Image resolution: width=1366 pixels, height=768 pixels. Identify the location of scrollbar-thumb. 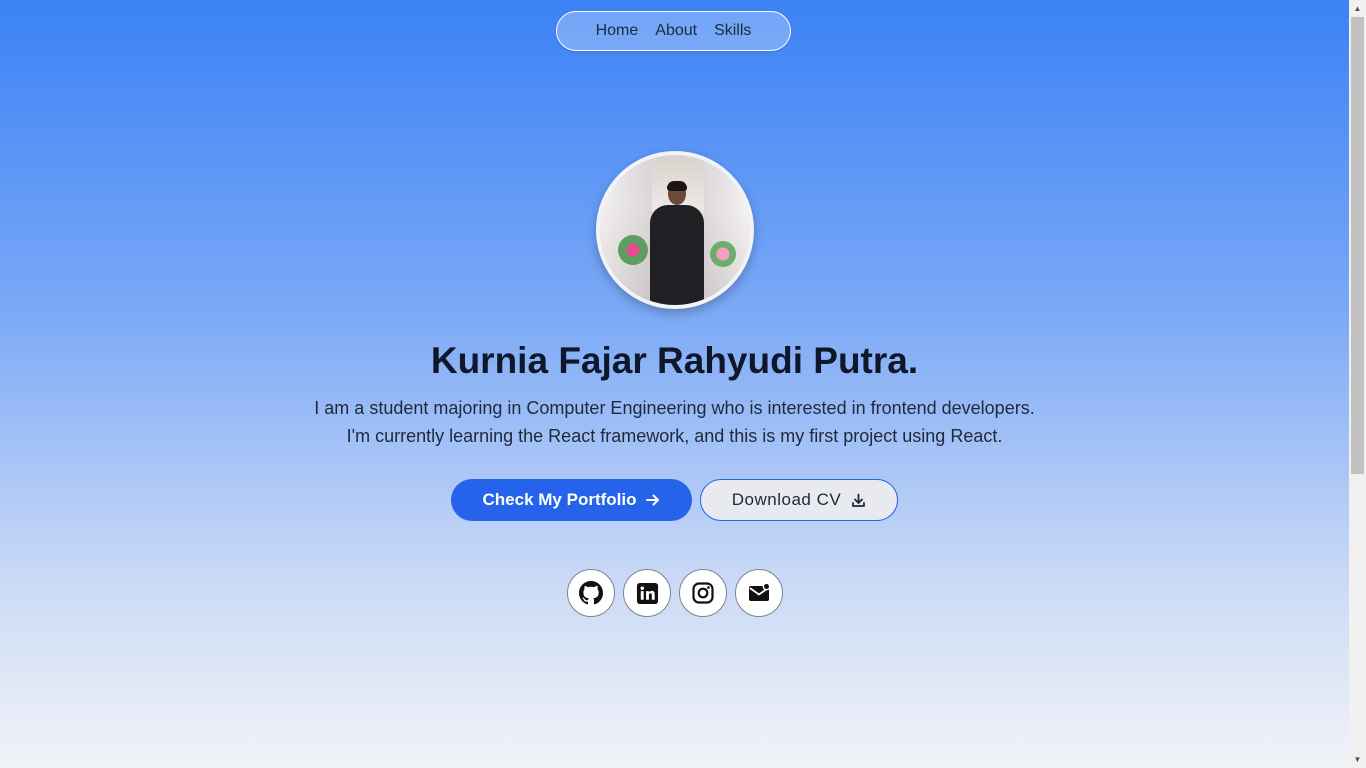
(1357, 245).